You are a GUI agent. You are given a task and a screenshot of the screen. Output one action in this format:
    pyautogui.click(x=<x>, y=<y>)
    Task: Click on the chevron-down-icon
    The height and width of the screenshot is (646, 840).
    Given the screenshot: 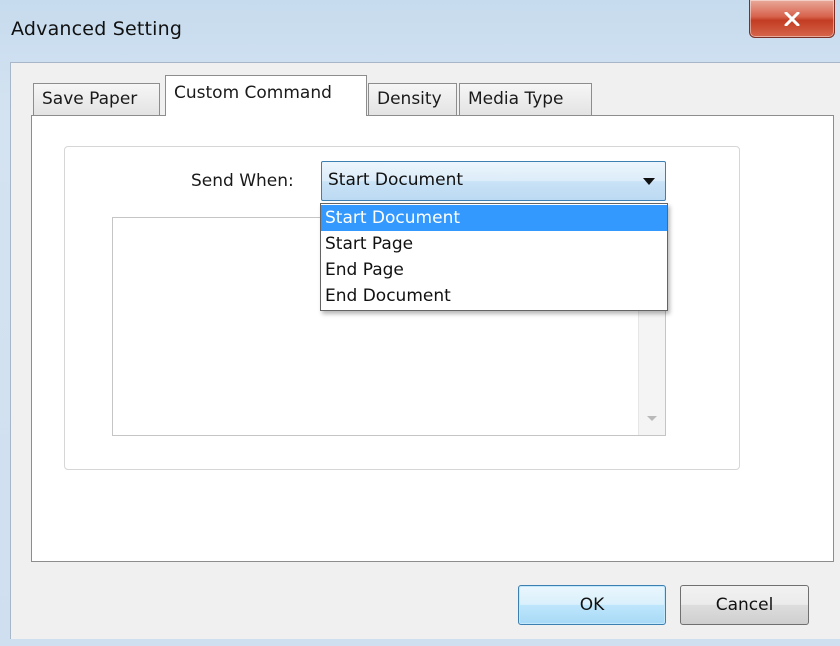 What is the action you would take?
    pyautogui.click(x=649, y=181)
    